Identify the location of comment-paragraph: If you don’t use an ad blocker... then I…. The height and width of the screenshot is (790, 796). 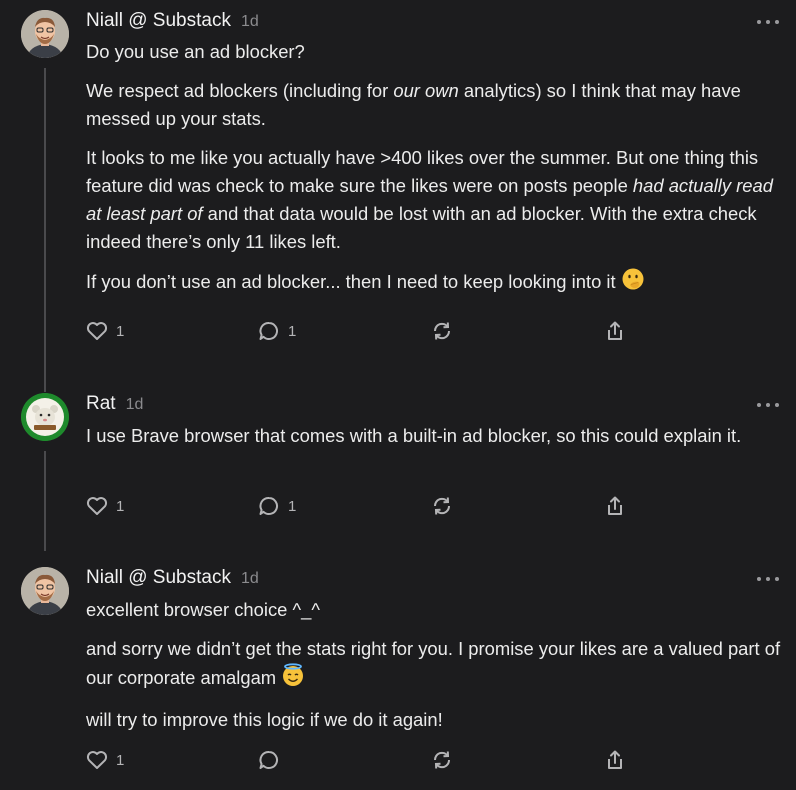
(436, 283).